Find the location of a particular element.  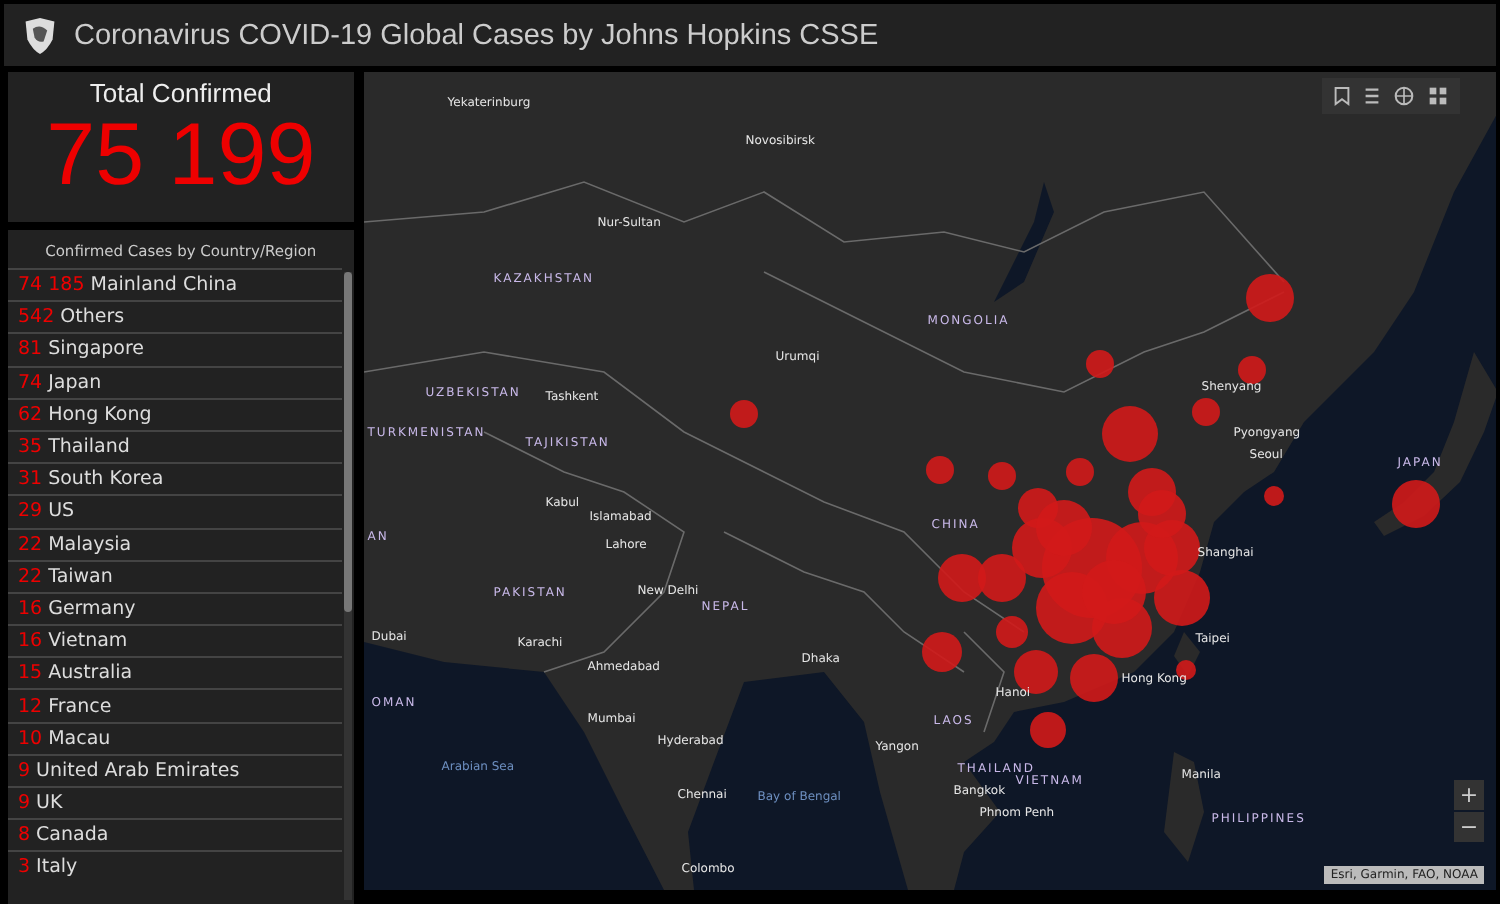

scrollbar is located at coordinates (347, 586).